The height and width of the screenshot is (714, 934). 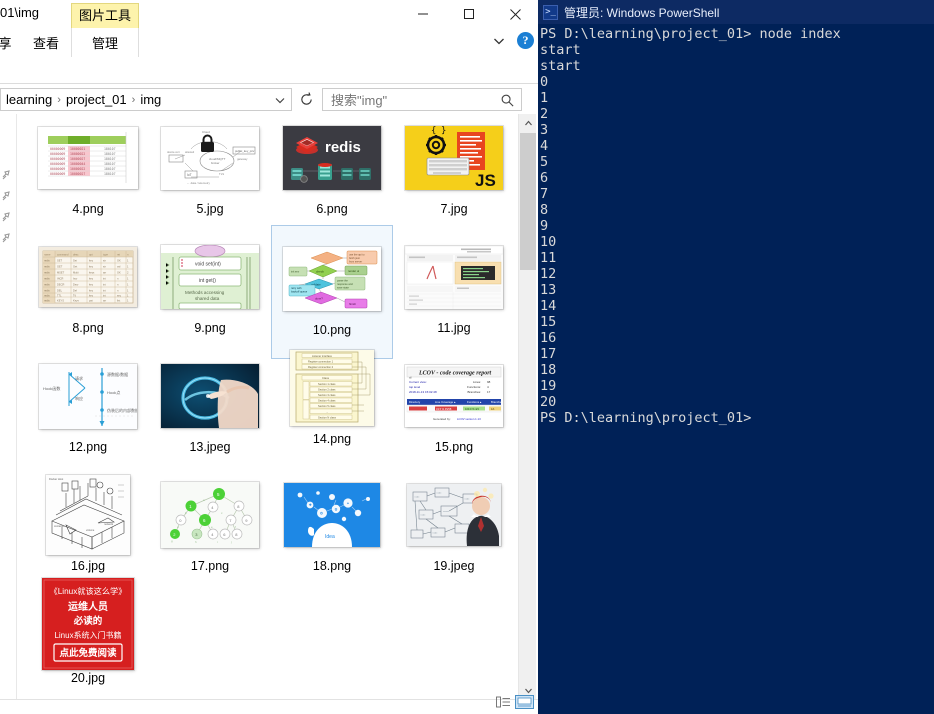 I want to click on file-name: 16.jpg, so click(x=88, y=566).